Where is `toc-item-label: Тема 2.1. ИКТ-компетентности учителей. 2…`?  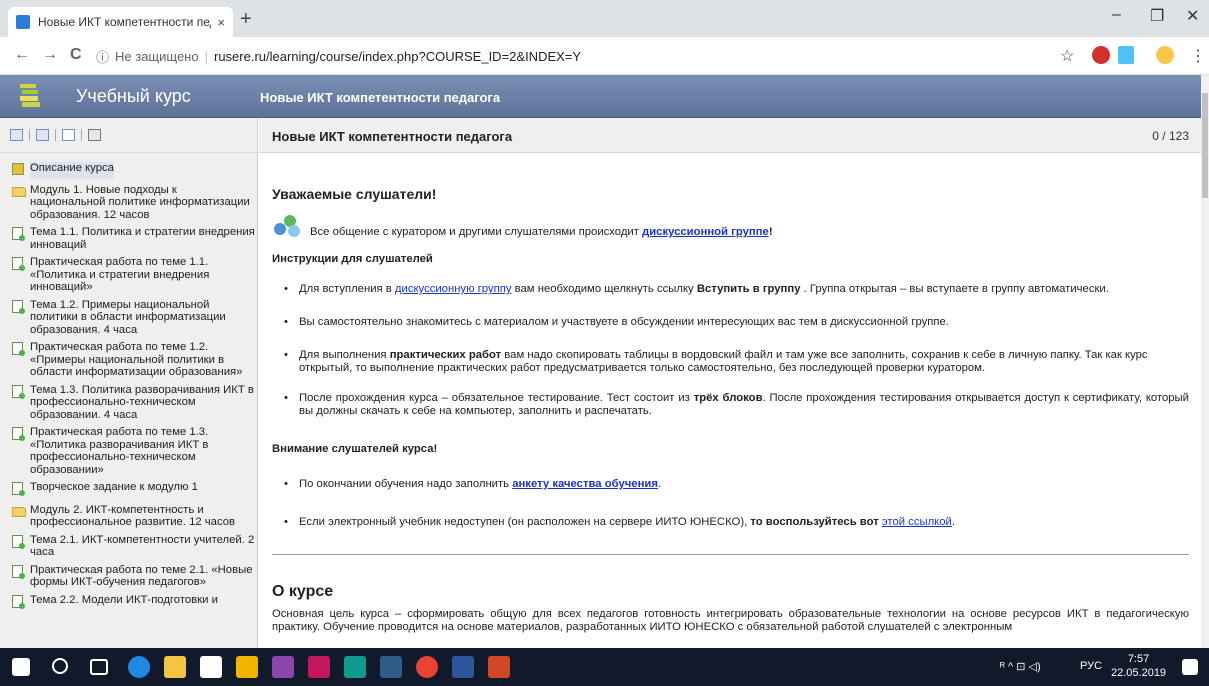
toc-item-label: Тема 2.1. ИКТ-компетентности учителей. 2… is located at coordinates (142, 546).